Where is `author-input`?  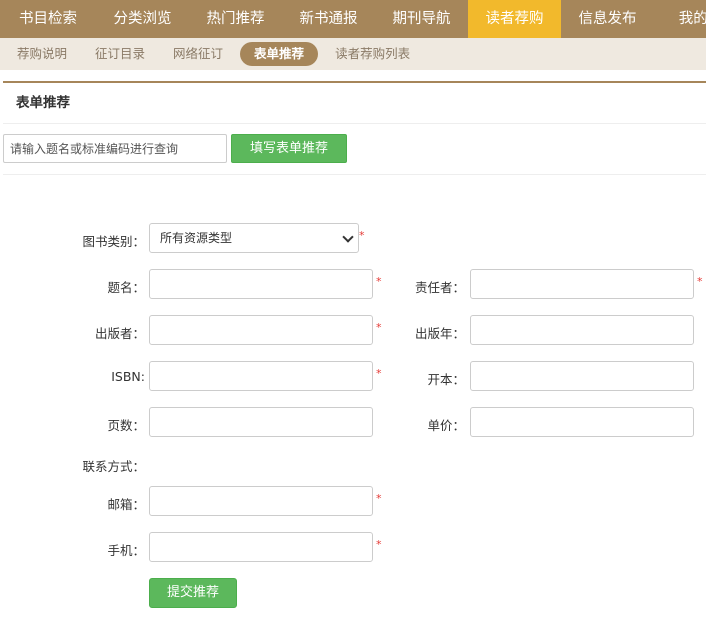
author-input is located at coordinates (582, 284).